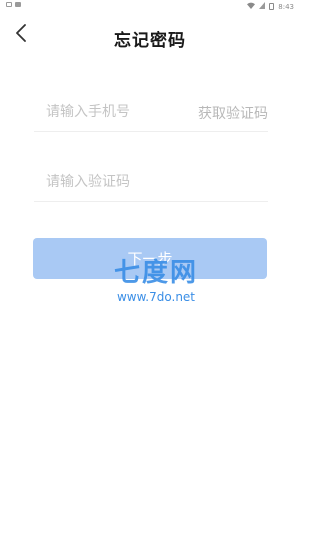 The width and height of the screenshot is (320, 550). I want to click on battery-icon, so click(272, 6).